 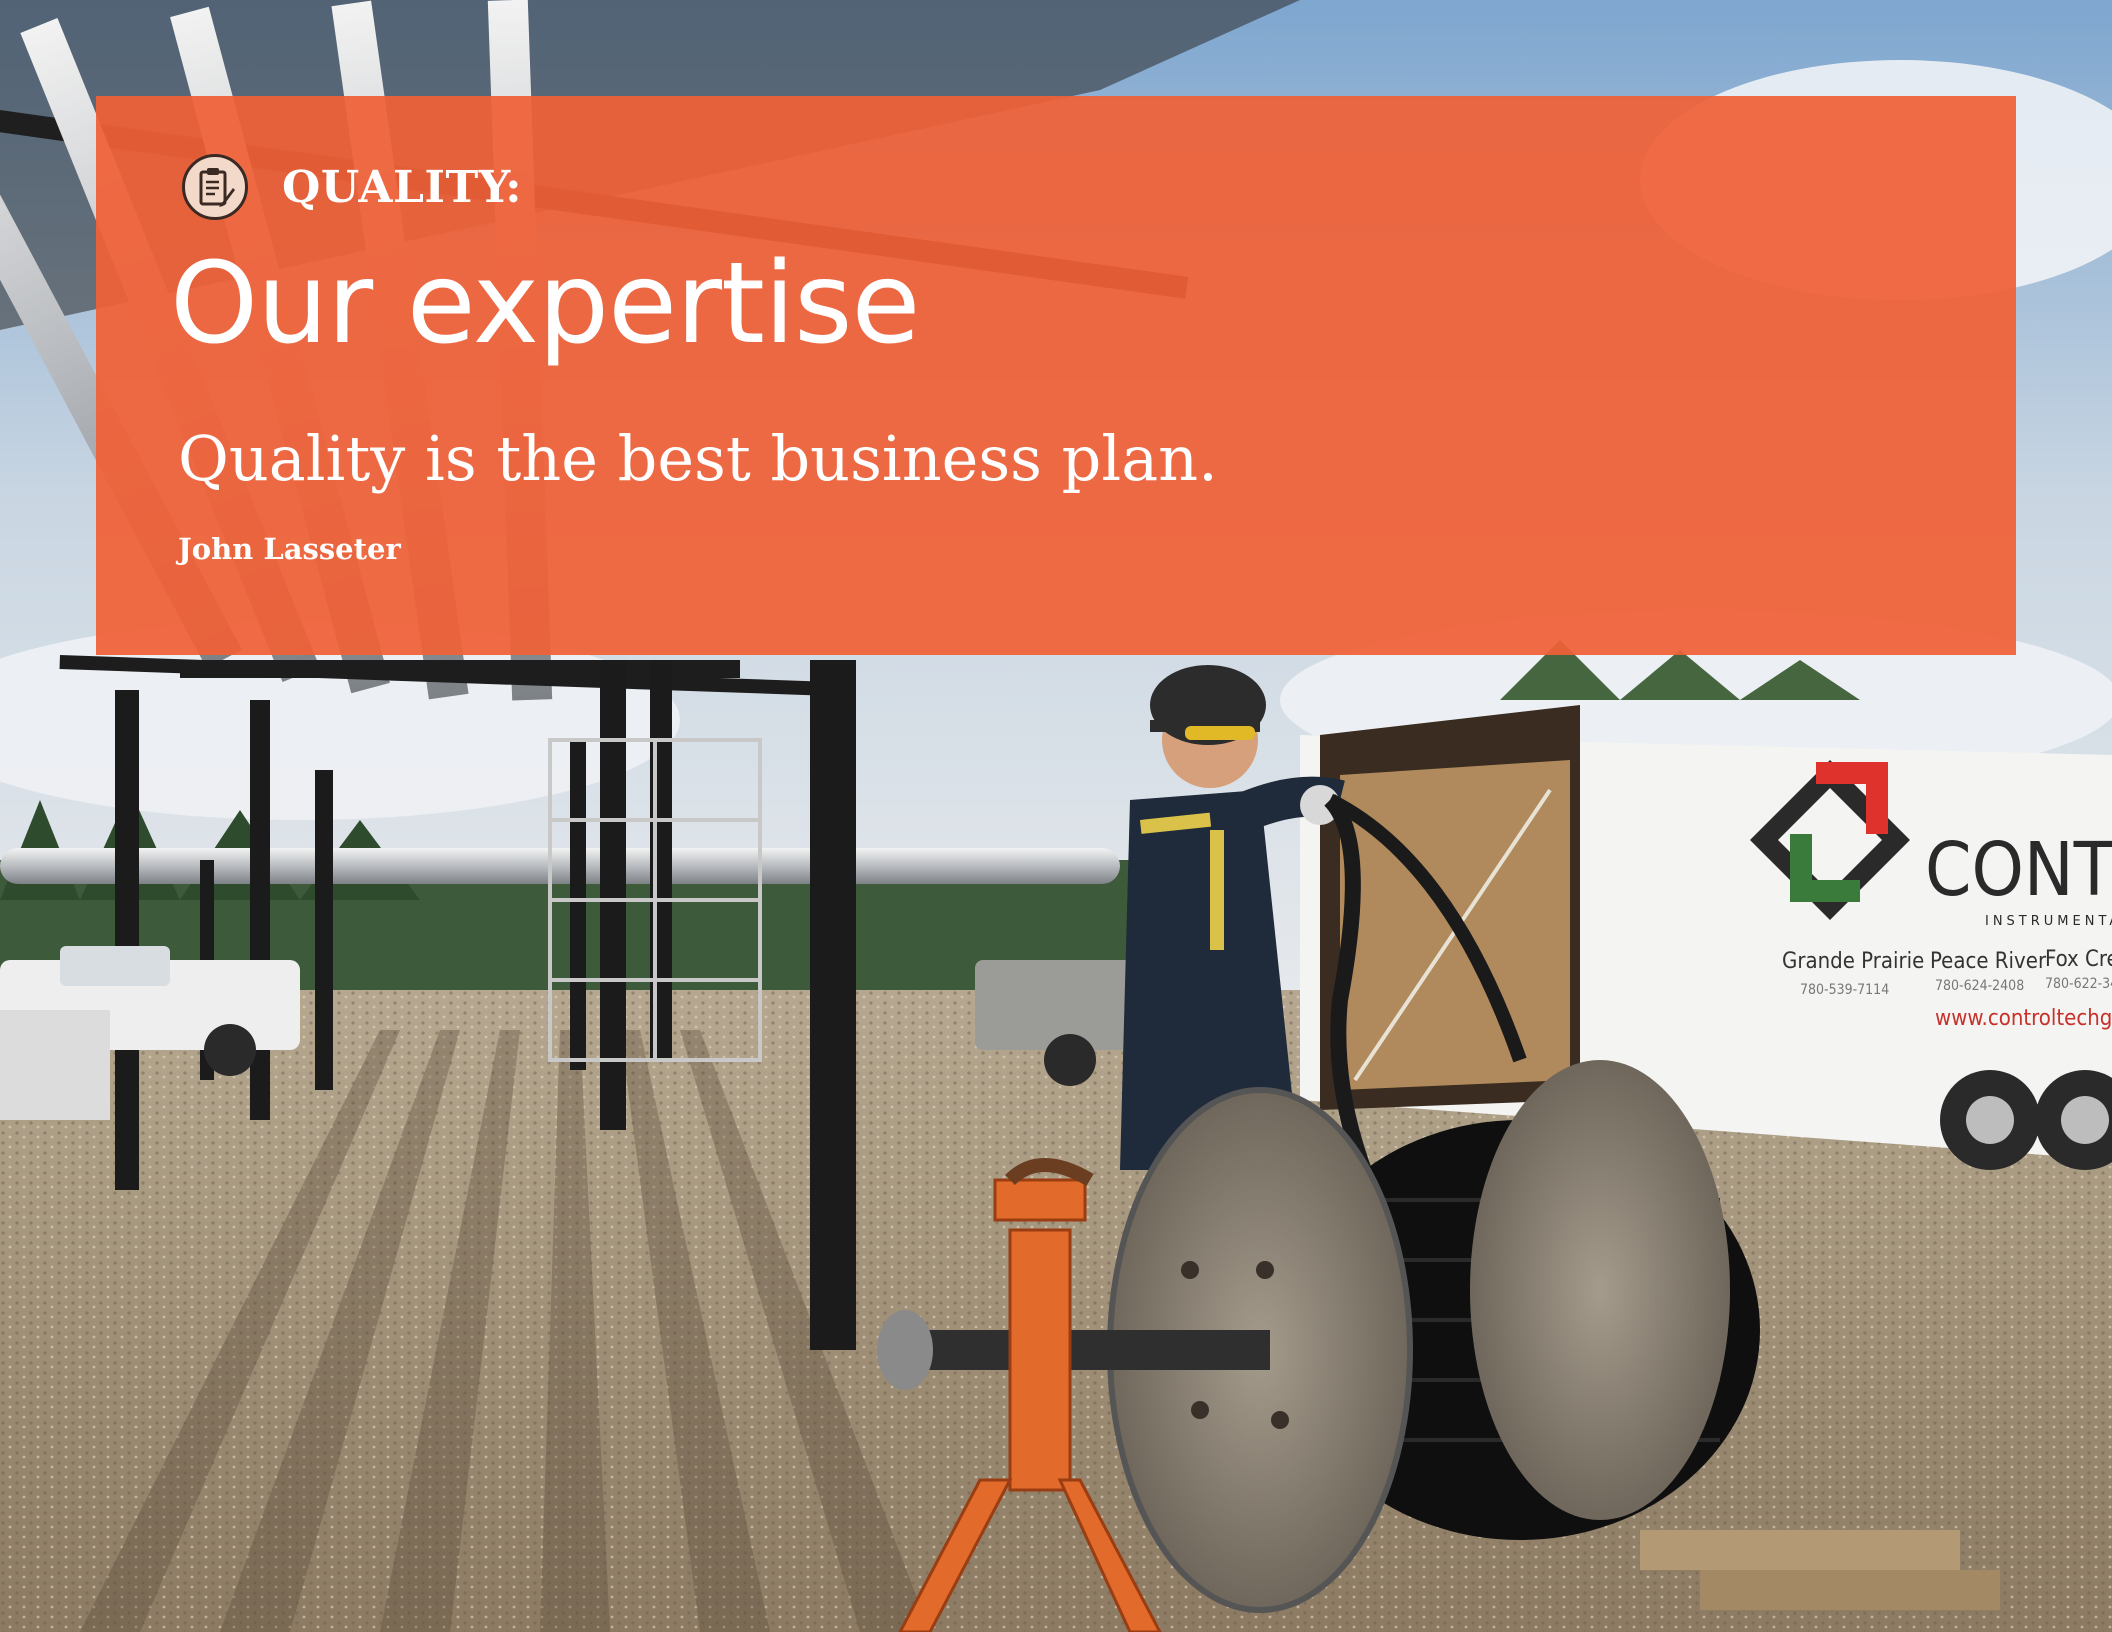 I want to click on section-label: QUALITY:, so click(x=402, y=187).